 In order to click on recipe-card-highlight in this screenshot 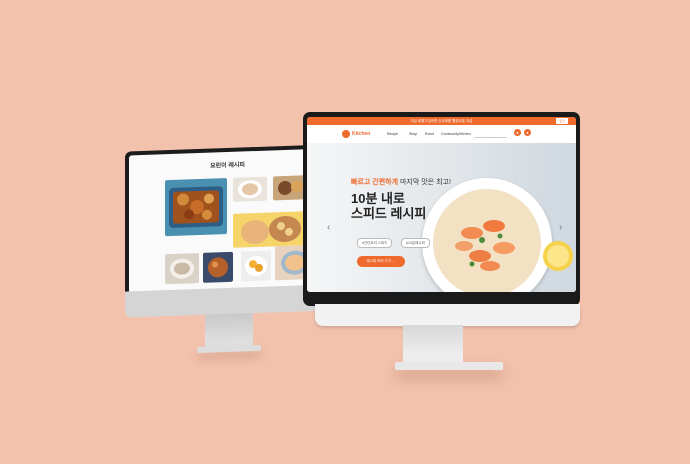, I will do `click(270, 229)`.